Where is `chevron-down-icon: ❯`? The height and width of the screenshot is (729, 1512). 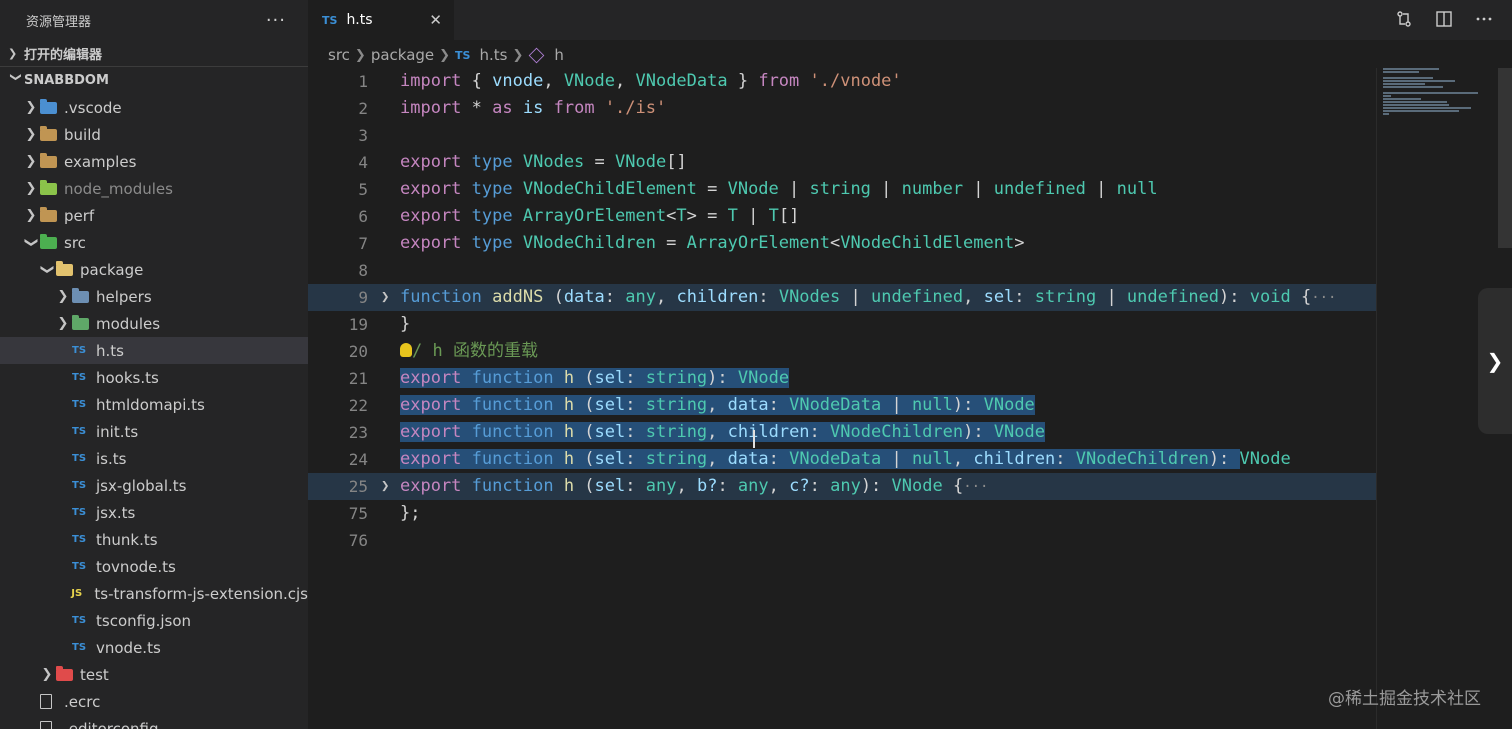 chevron-down-icon: ❯ is located at coordinates (47, 269).